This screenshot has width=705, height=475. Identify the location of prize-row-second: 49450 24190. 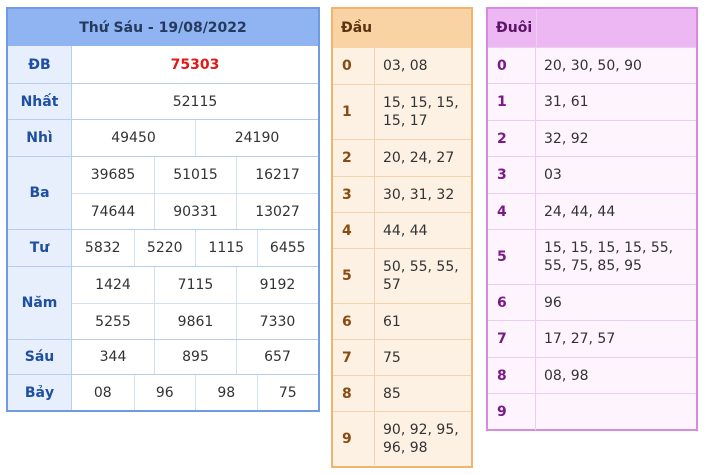
(195, 137).